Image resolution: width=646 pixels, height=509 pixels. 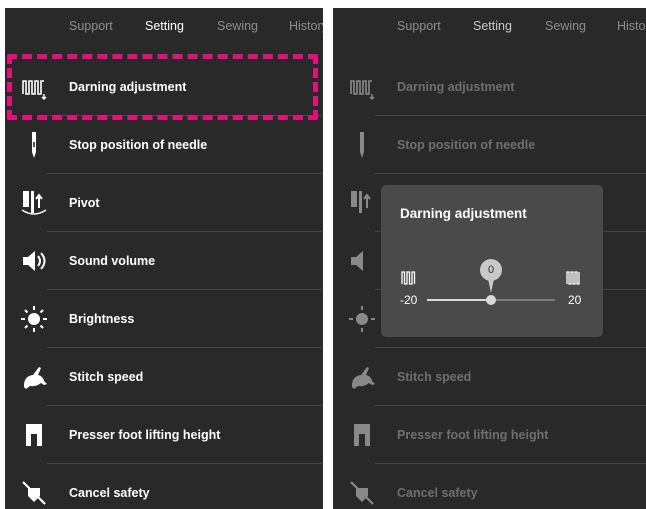 What do you see at coordinates (362, 90) in the screenshot?
I see `darning-icon` at bounding box center [362, 90].